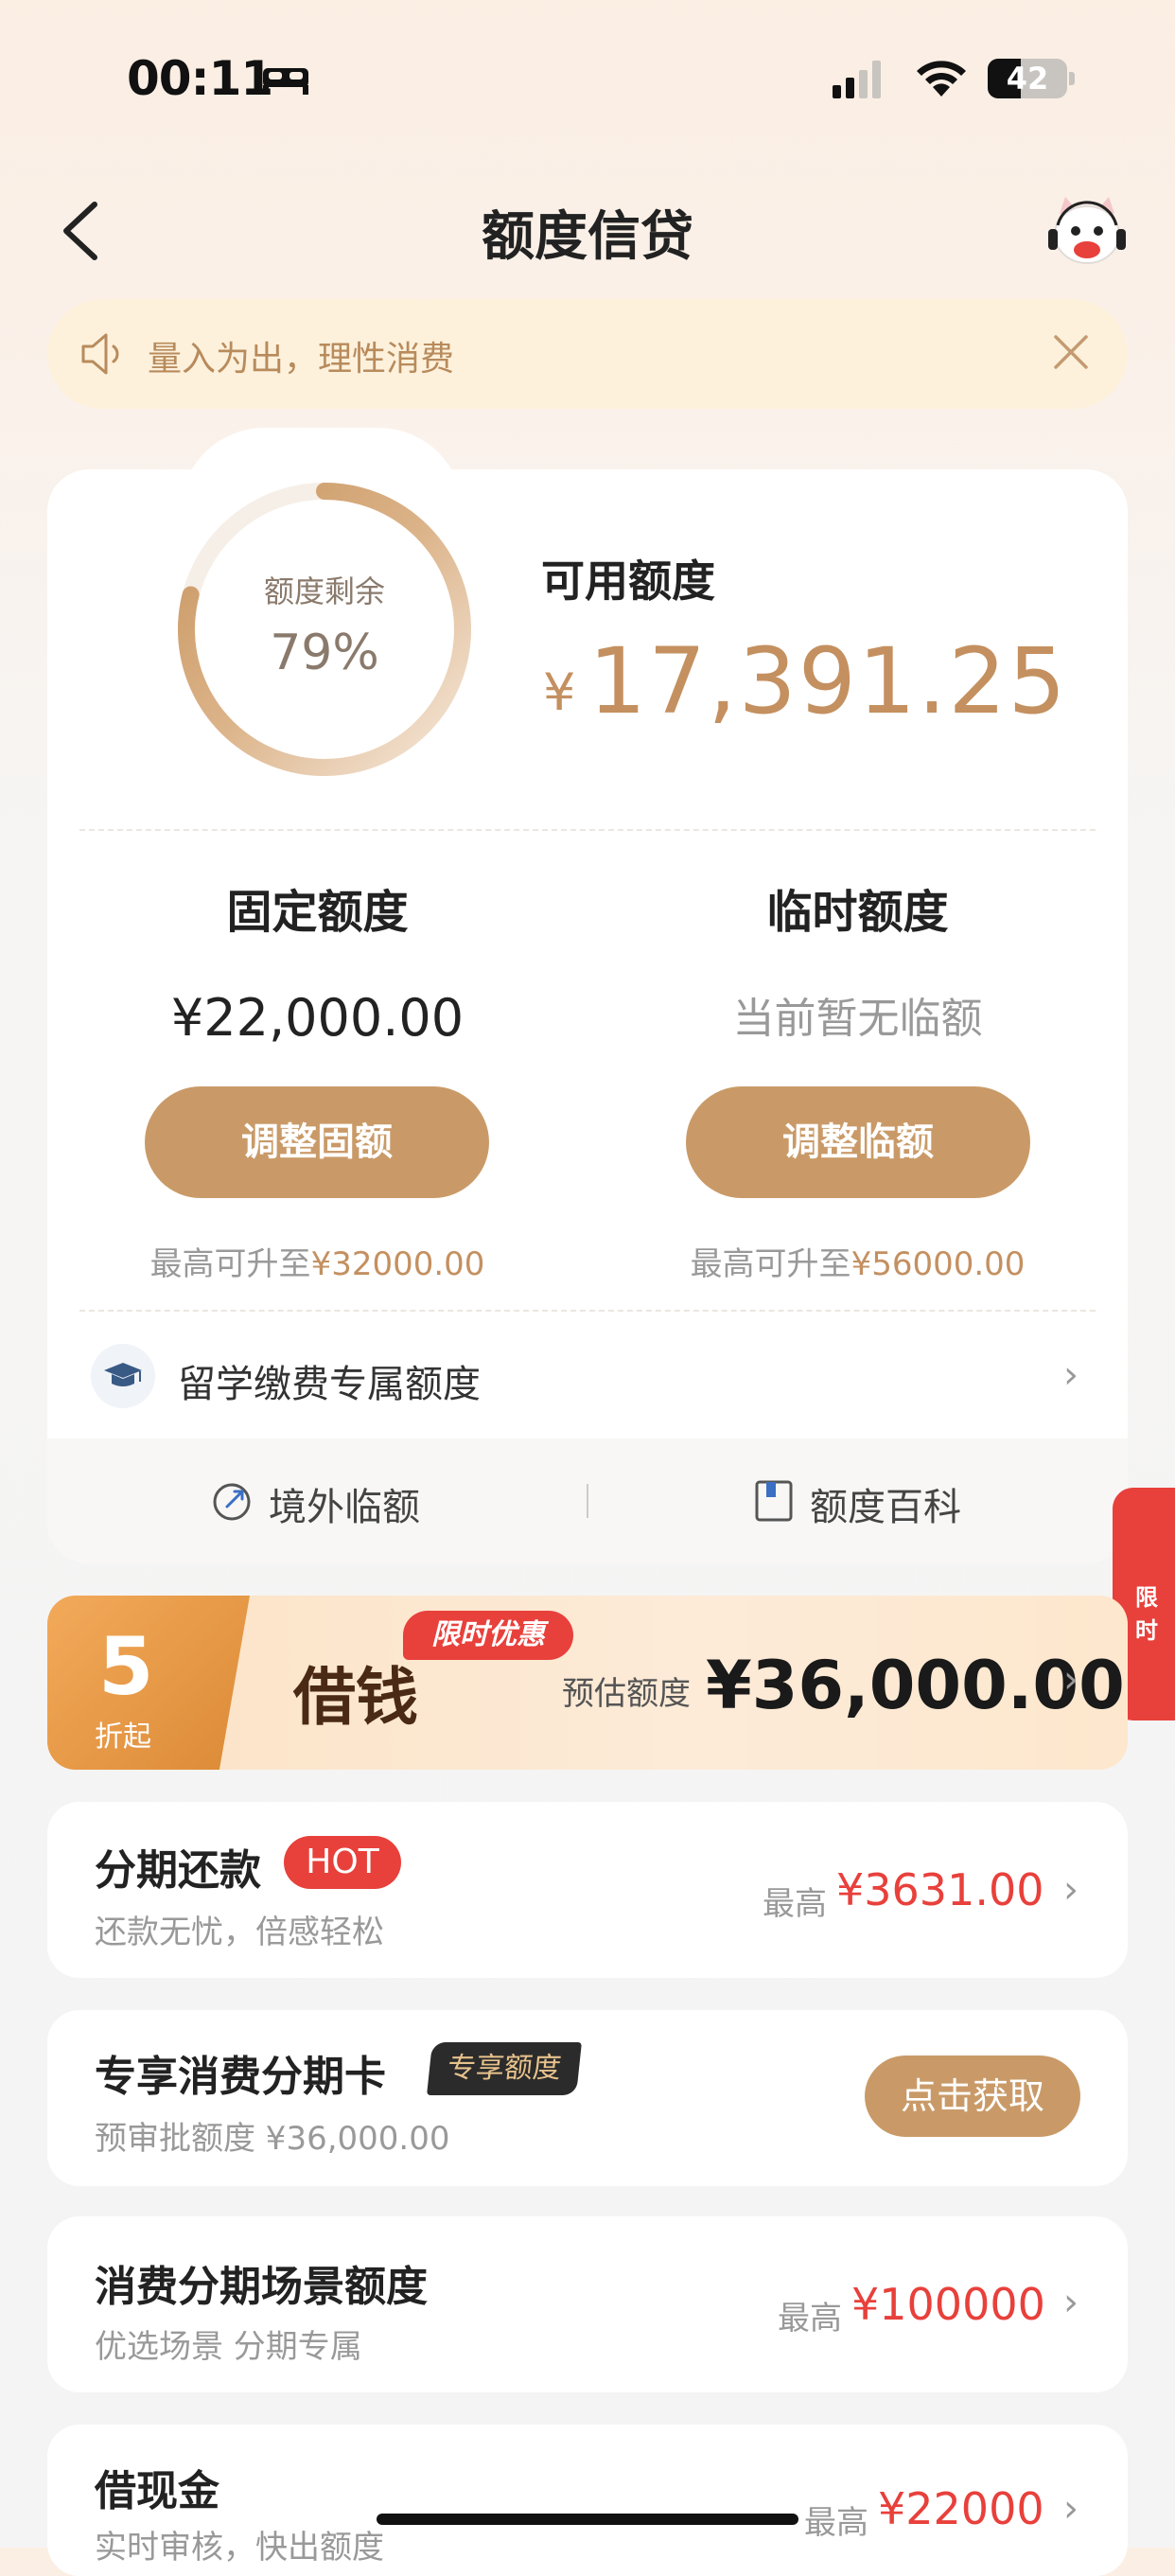 The image size is (1175, 2576). I want to click on cash-sub: 实时审核，快出额度, so click(239, 2548).